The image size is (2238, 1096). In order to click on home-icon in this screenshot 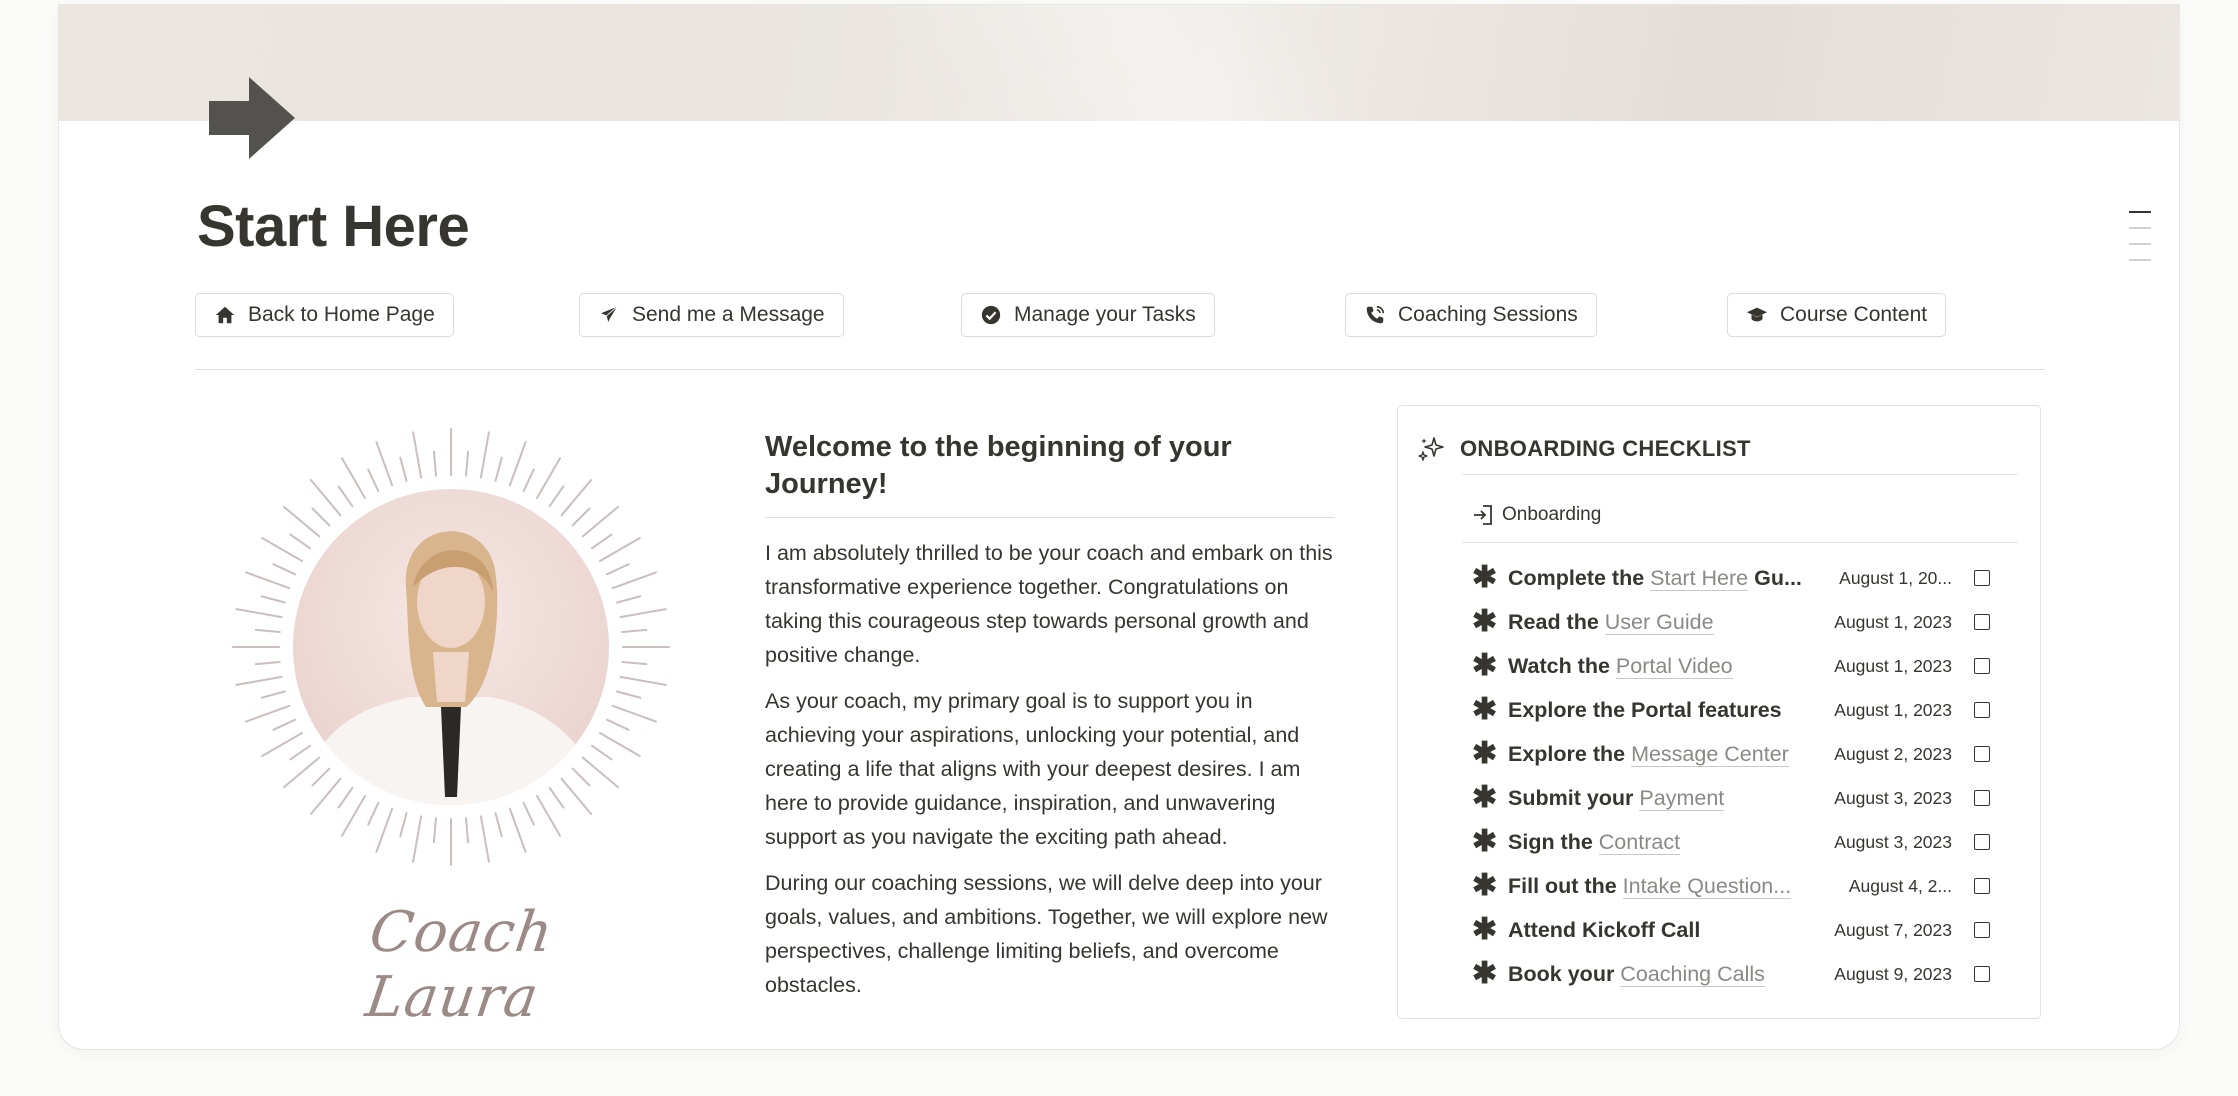, I will do `click(225, 315)`.